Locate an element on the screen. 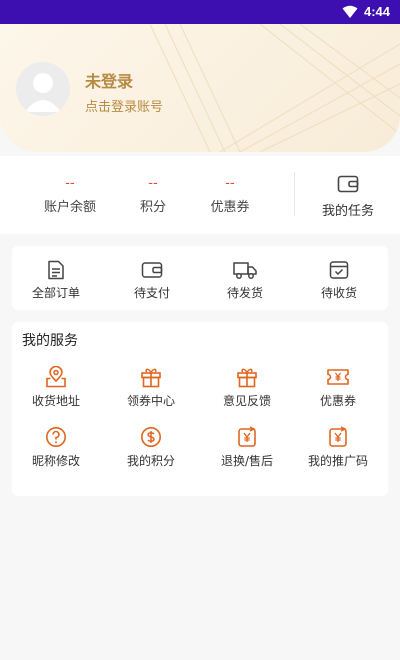 The width and height of the screenshot is (400, 660). order-label: 待支付 is located at coordinates (151, 293).